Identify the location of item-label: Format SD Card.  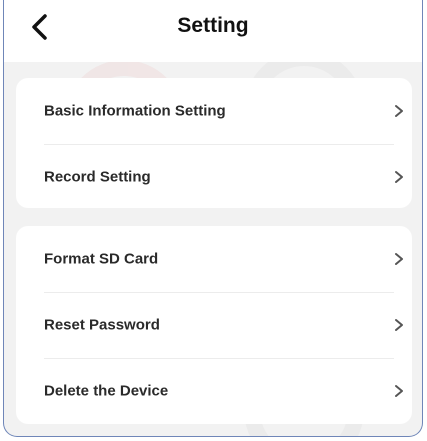
(101, 259).